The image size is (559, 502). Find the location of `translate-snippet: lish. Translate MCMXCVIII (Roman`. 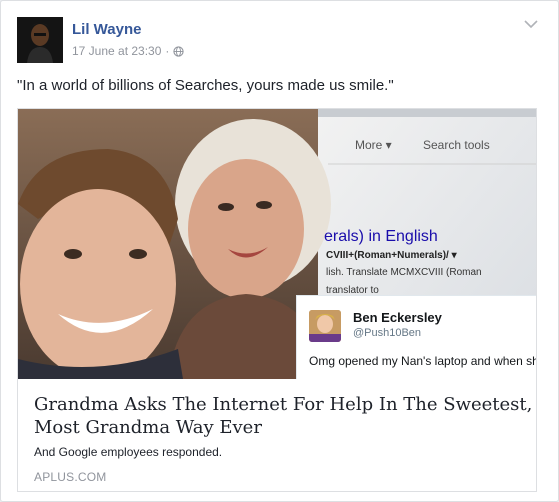

translate-snippet: lish. Translate MCMXCVIII (Roman is located at coordinates (404, 272).